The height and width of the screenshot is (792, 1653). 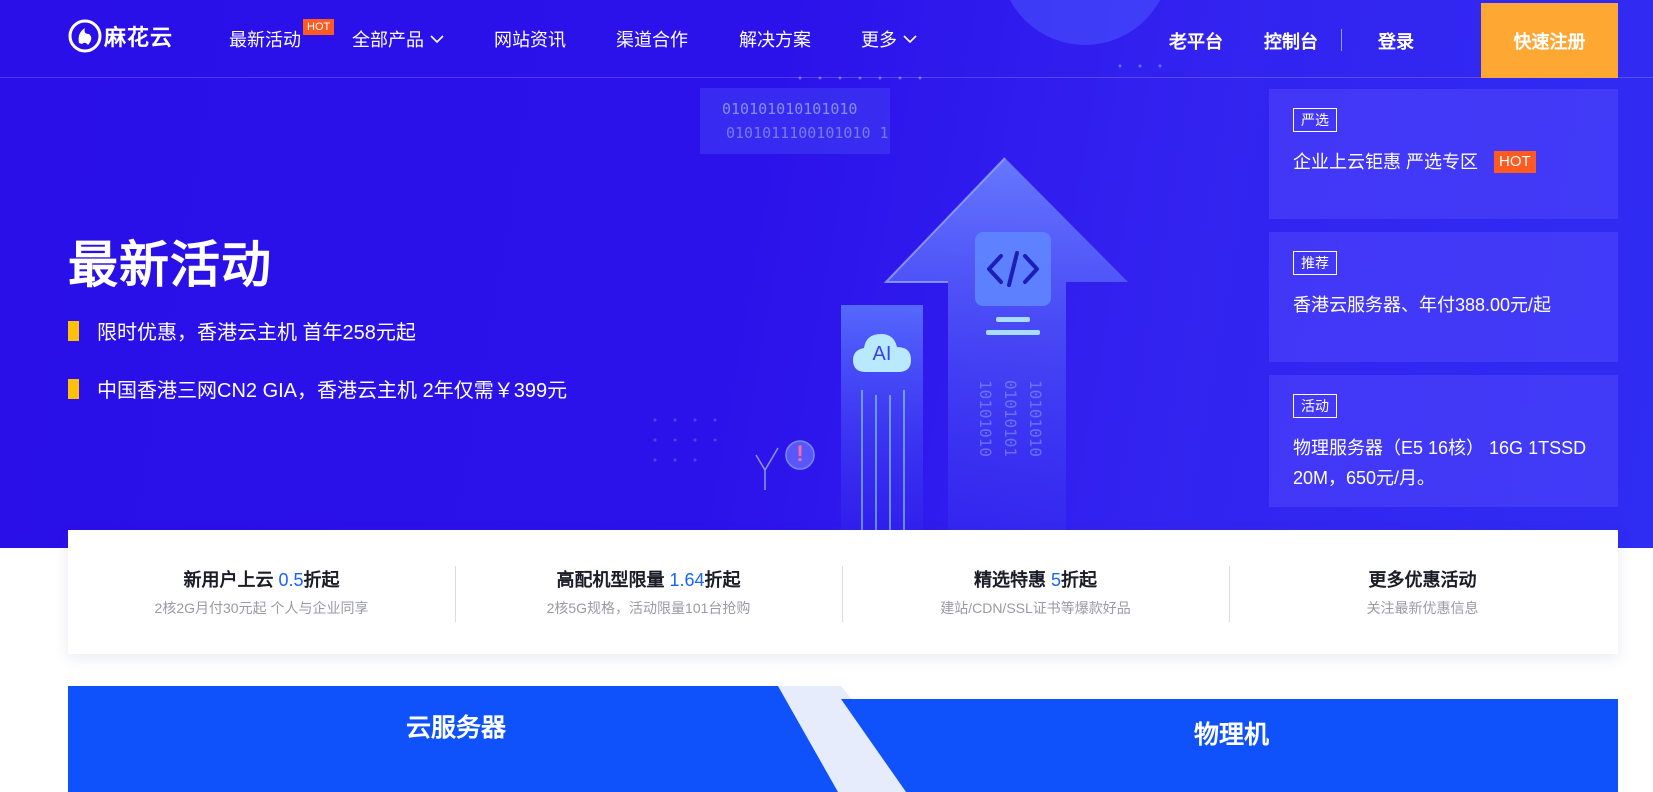 I want to click on promo-tag: 活动, so click(x=1315, y=406).